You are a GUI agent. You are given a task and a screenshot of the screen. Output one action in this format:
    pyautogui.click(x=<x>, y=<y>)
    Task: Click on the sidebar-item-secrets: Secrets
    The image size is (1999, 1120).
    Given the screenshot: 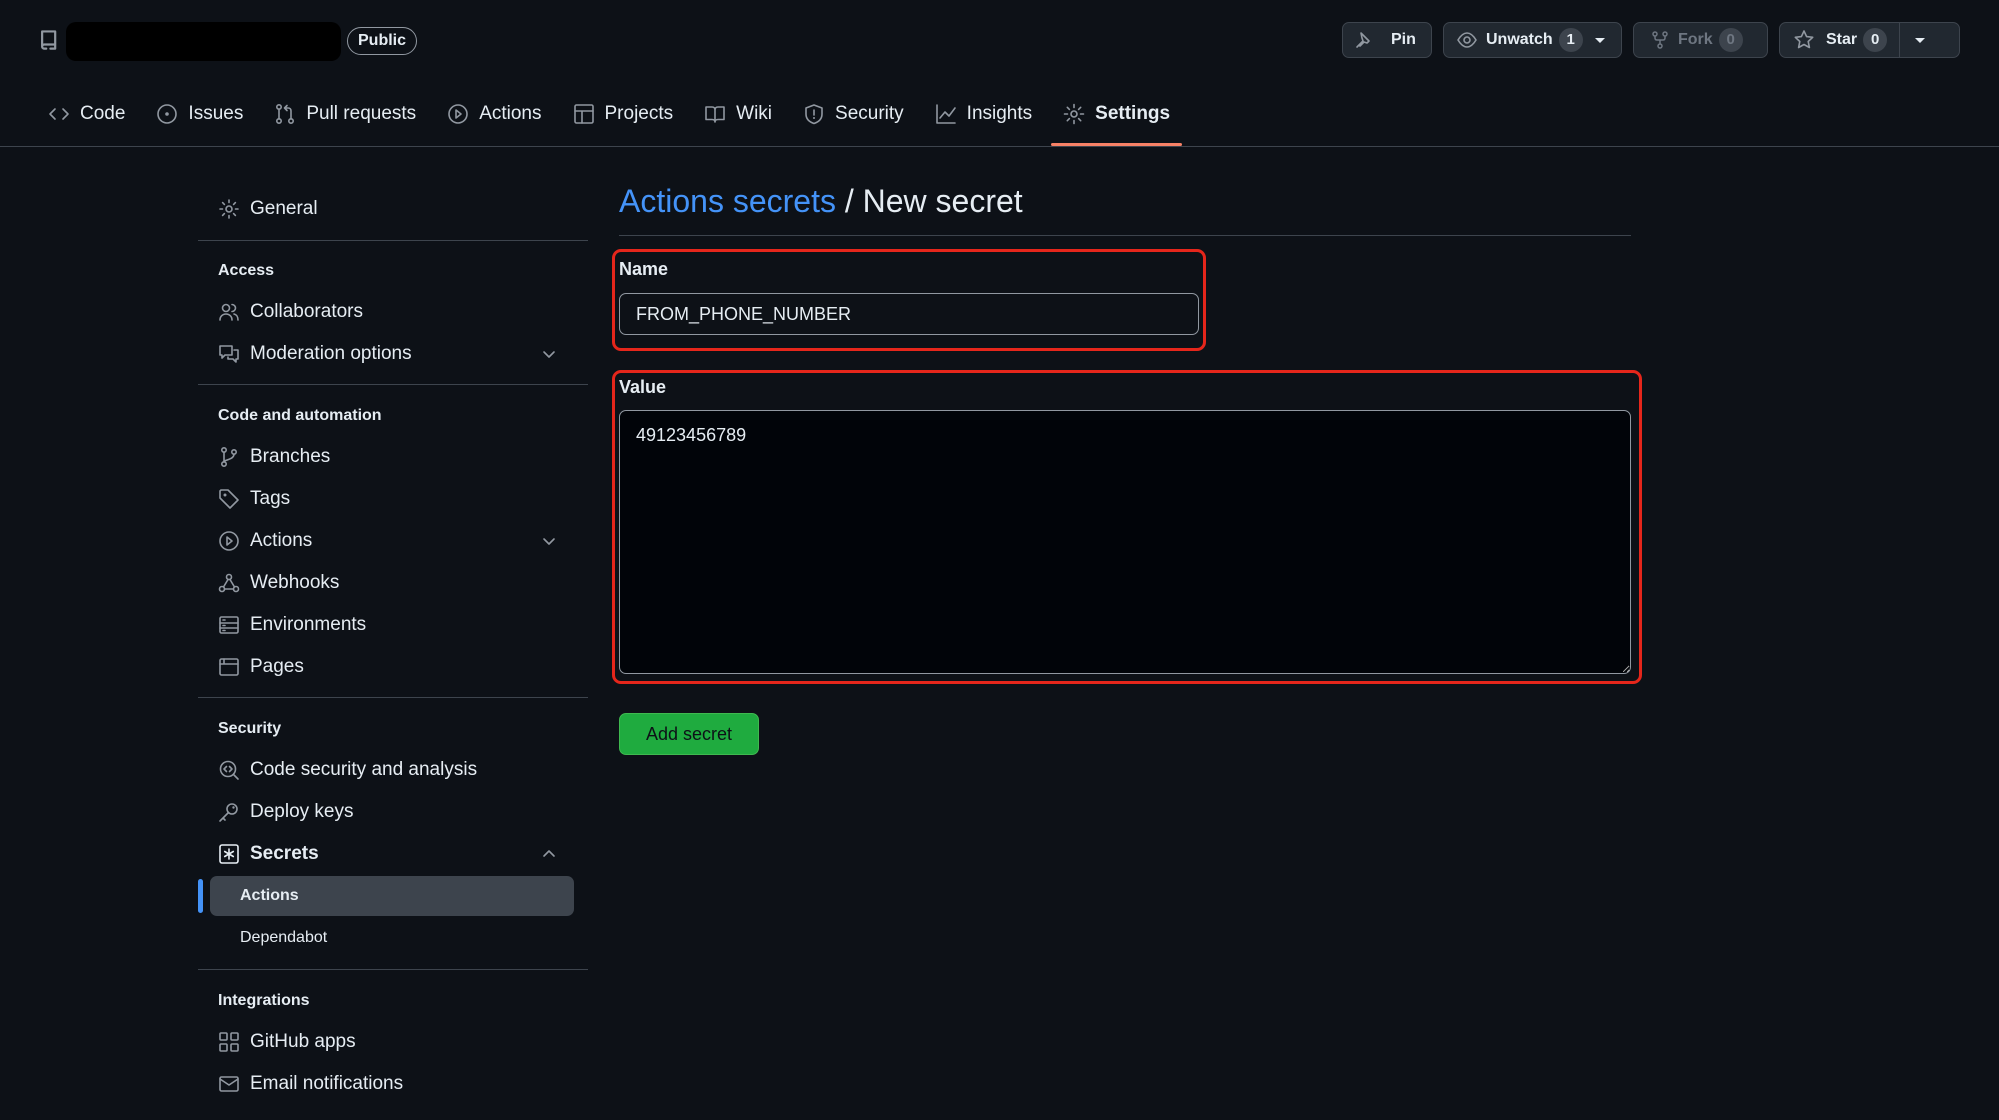 What is the action you would take?
    pyautogui.click(x=403, y=854)
    